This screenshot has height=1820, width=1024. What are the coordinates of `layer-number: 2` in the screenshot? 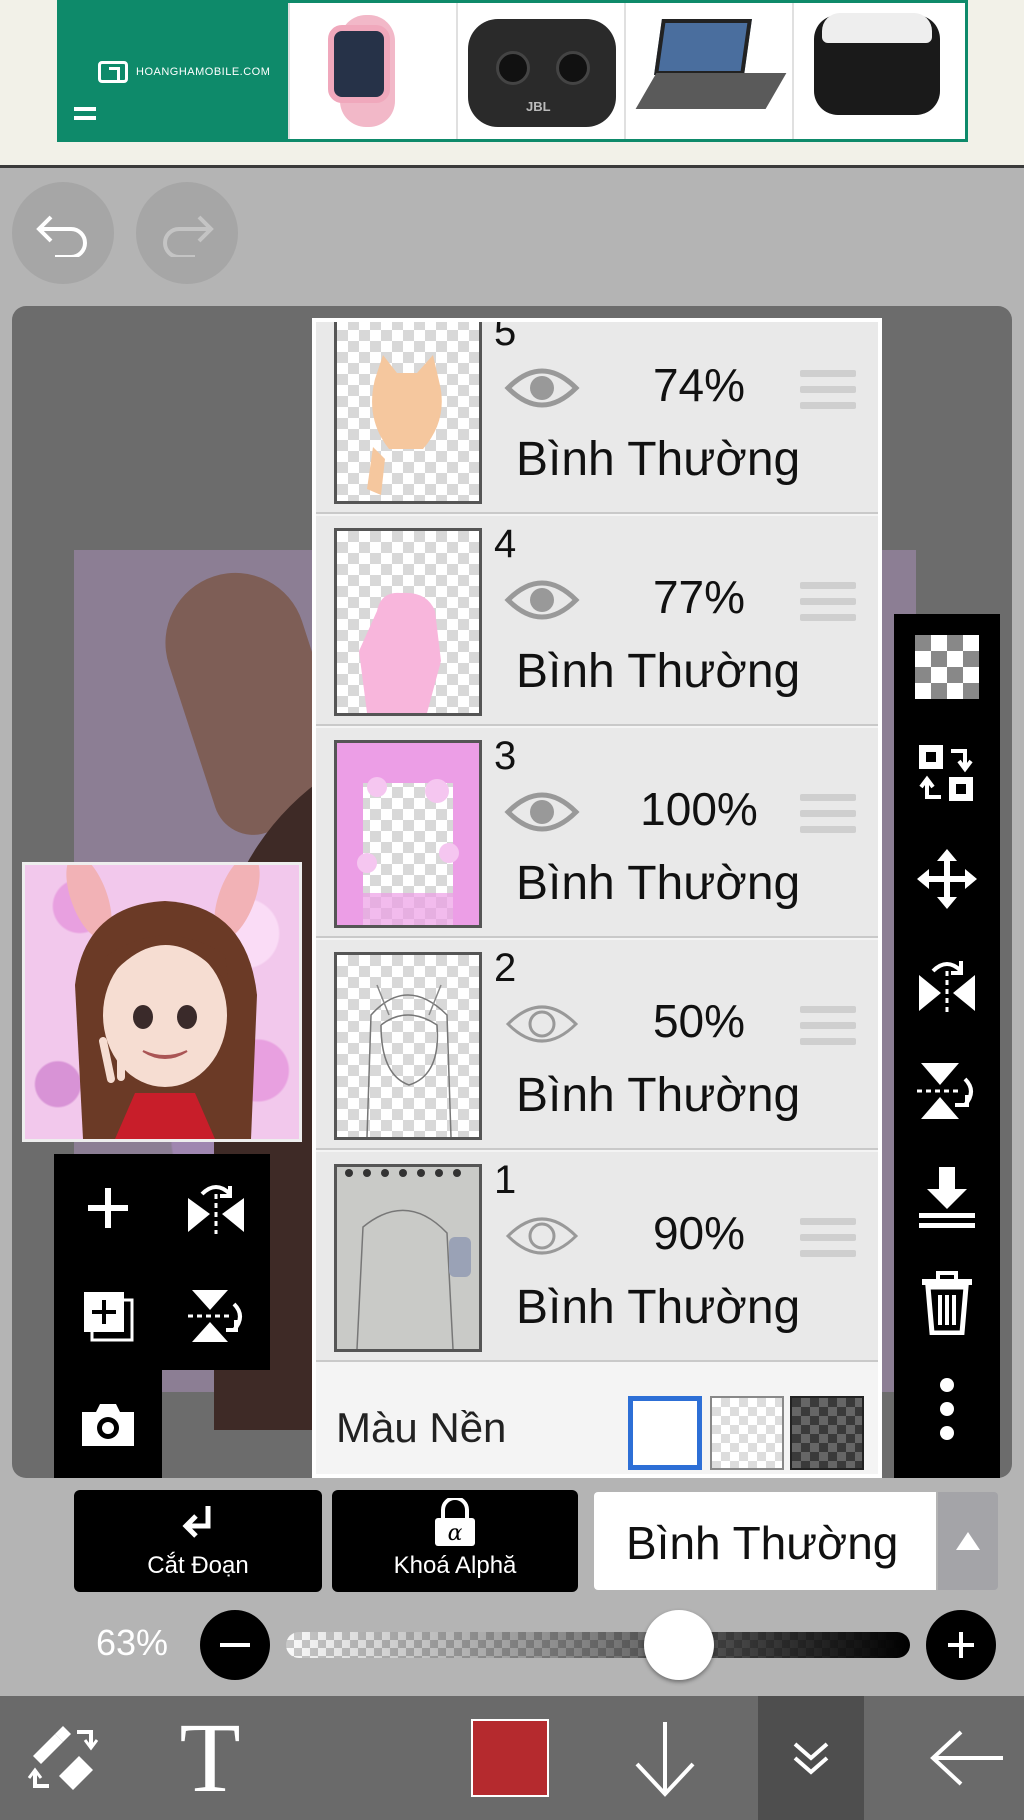 It's located at (505, 968).